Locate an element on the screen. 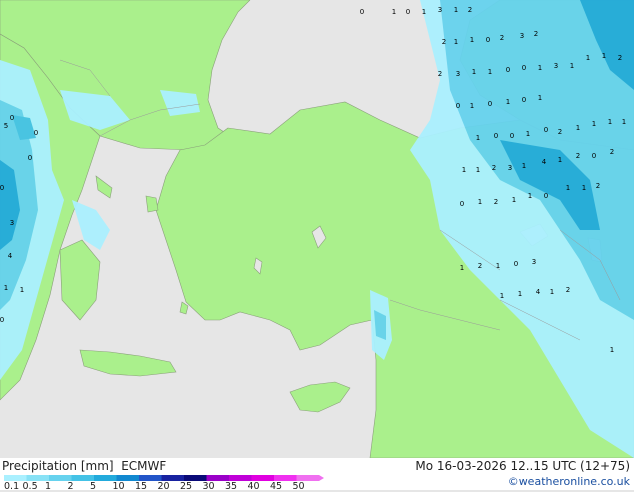 The image size is (634, 492). legend-label: 40 is located at coordinates (253, 486).